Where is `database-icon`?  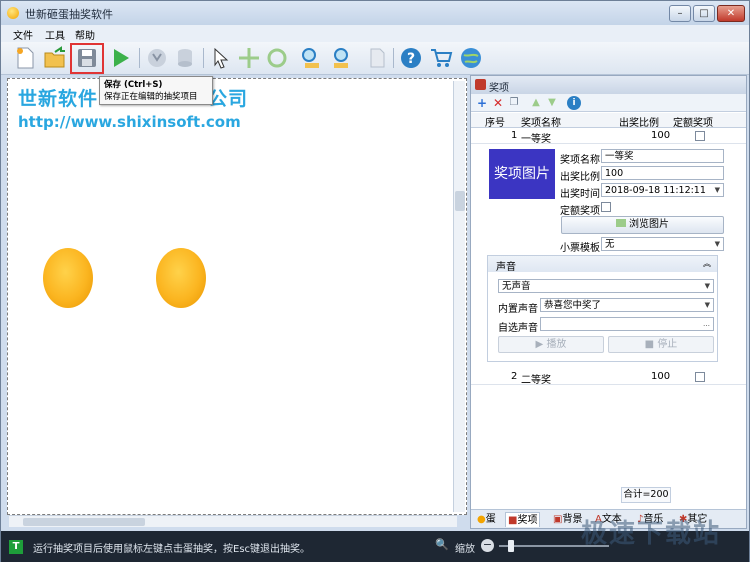
database-icon is located at coordinates (185, 58).